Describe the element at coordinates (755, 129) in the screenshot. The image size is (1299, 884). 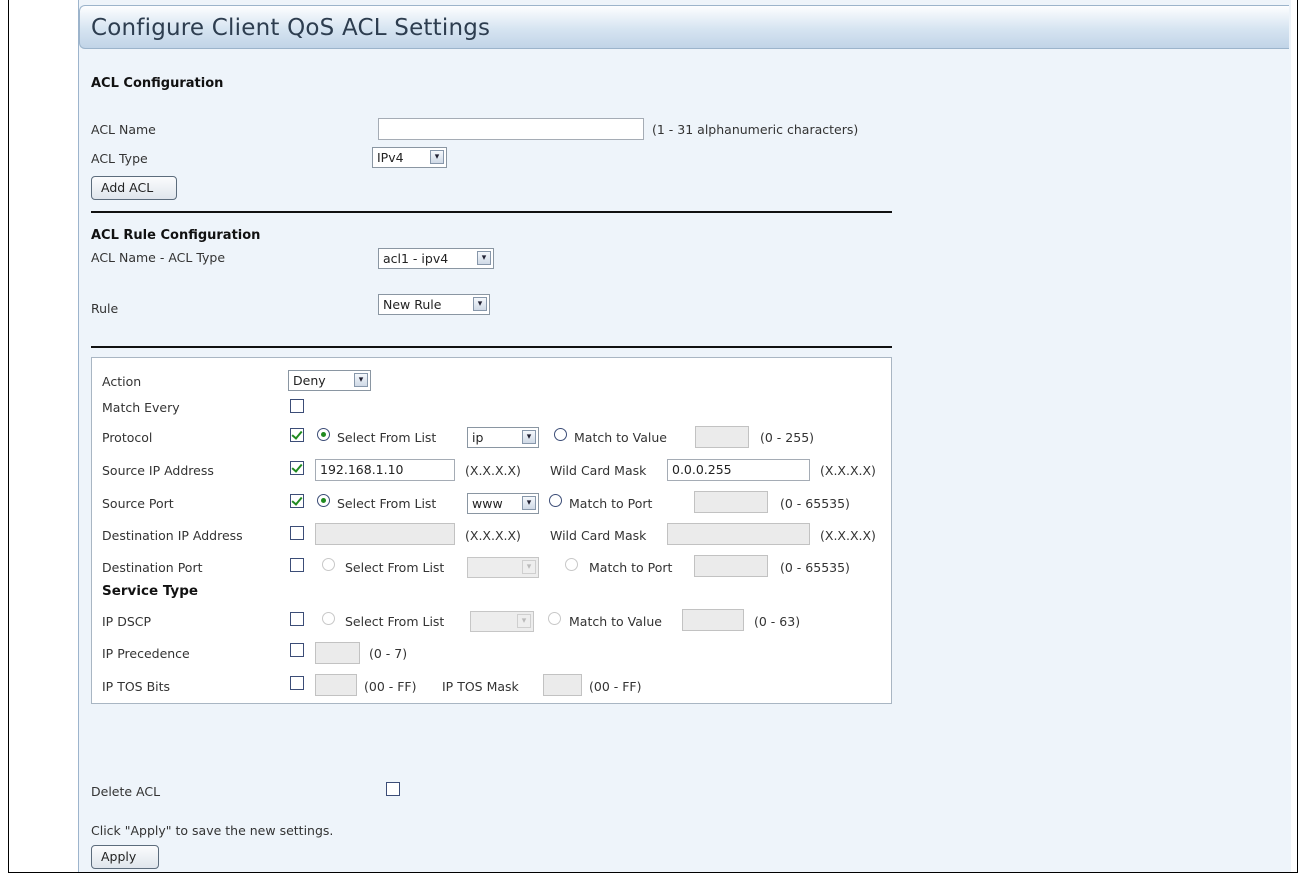
I see `acl-name-hint: (1 - 31 alphanumeric characters)` at that location.